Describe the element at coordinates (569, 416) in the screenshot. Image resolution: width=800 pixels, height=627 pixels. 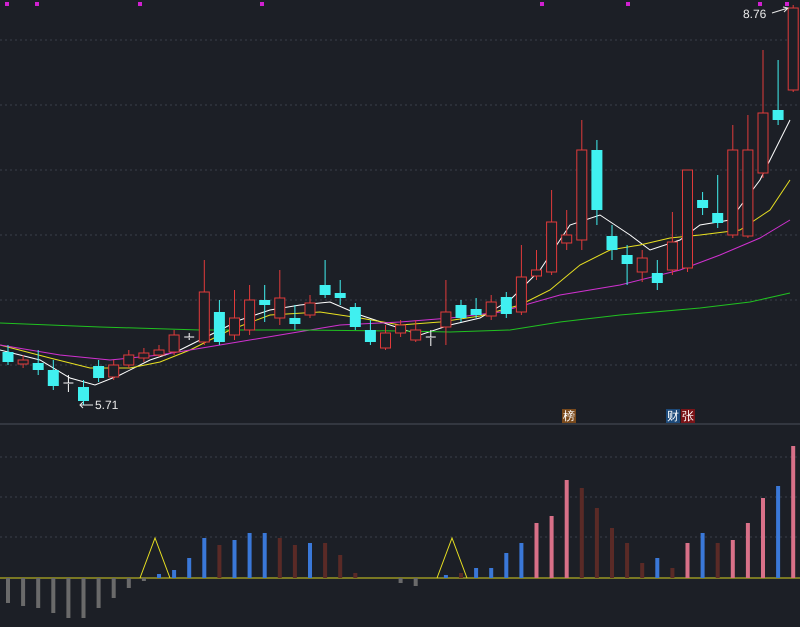
I see `event-badge: 榜` at that location.